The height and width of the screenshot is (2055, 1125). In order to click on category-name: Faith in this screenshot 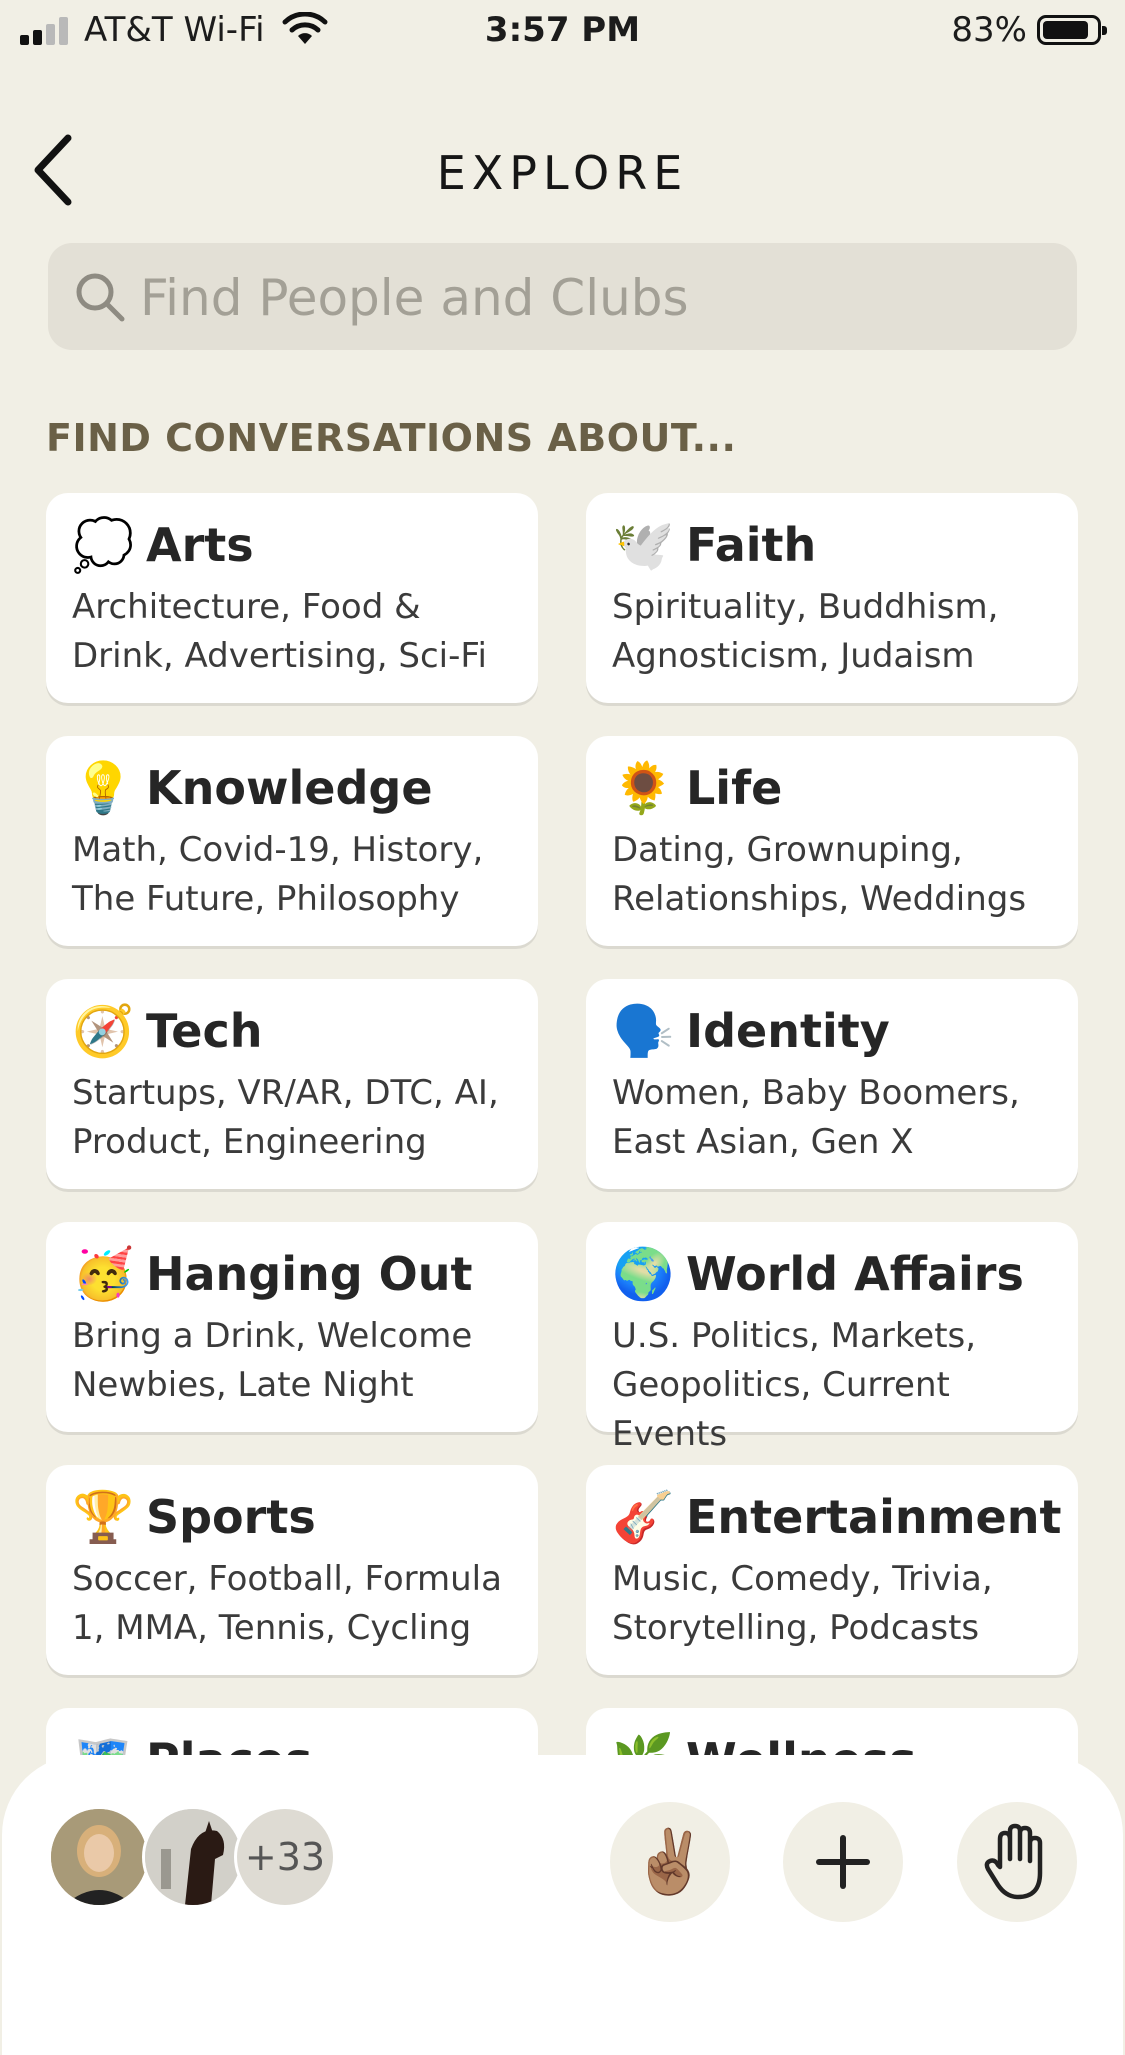, I will do `click(751, 545)`.